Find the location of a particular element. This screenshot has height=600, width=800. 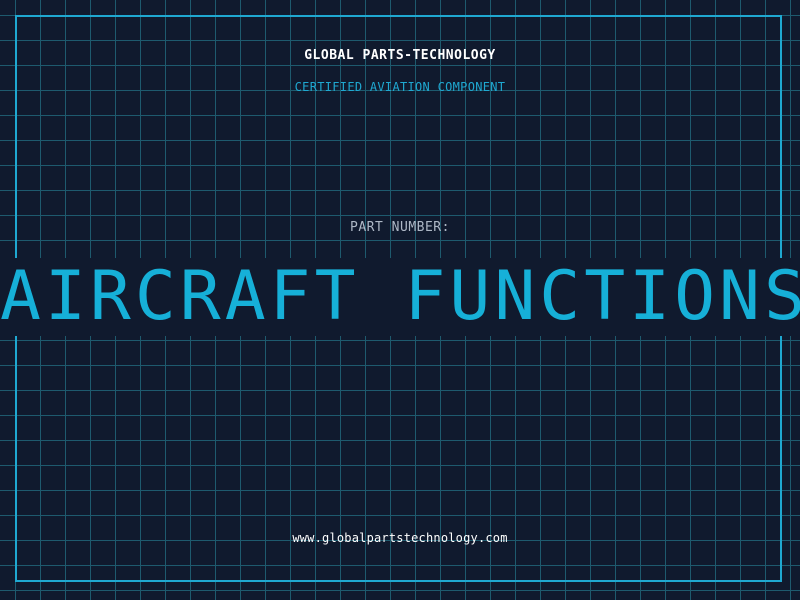

part-number-label: PART NUMBER: is located at coordinates (400, 227).